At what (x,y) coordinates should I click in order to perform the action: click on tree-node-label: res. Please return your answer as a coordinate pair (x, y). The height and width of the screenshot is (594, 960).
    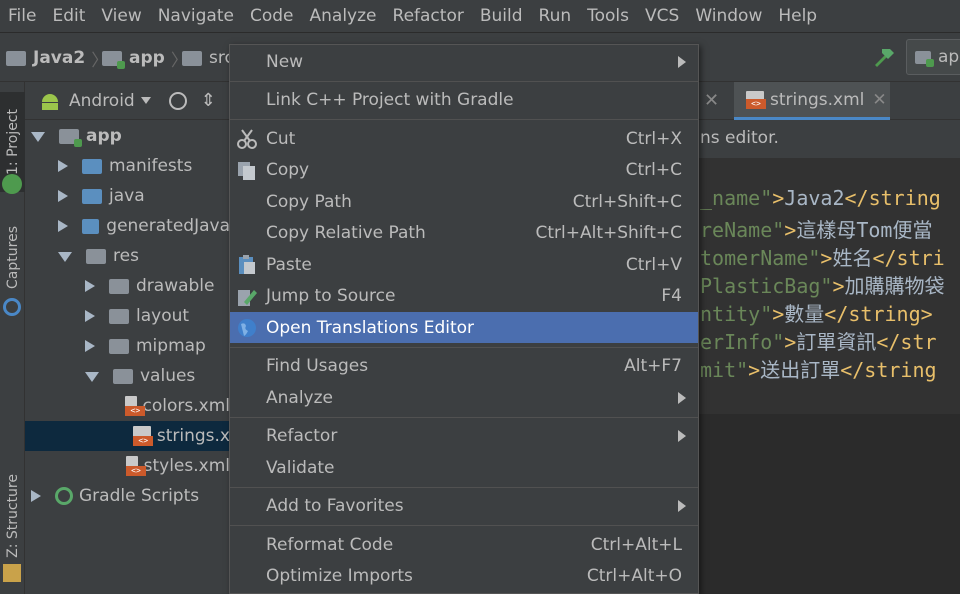
    Looking at the image, I should click on (126, 256).